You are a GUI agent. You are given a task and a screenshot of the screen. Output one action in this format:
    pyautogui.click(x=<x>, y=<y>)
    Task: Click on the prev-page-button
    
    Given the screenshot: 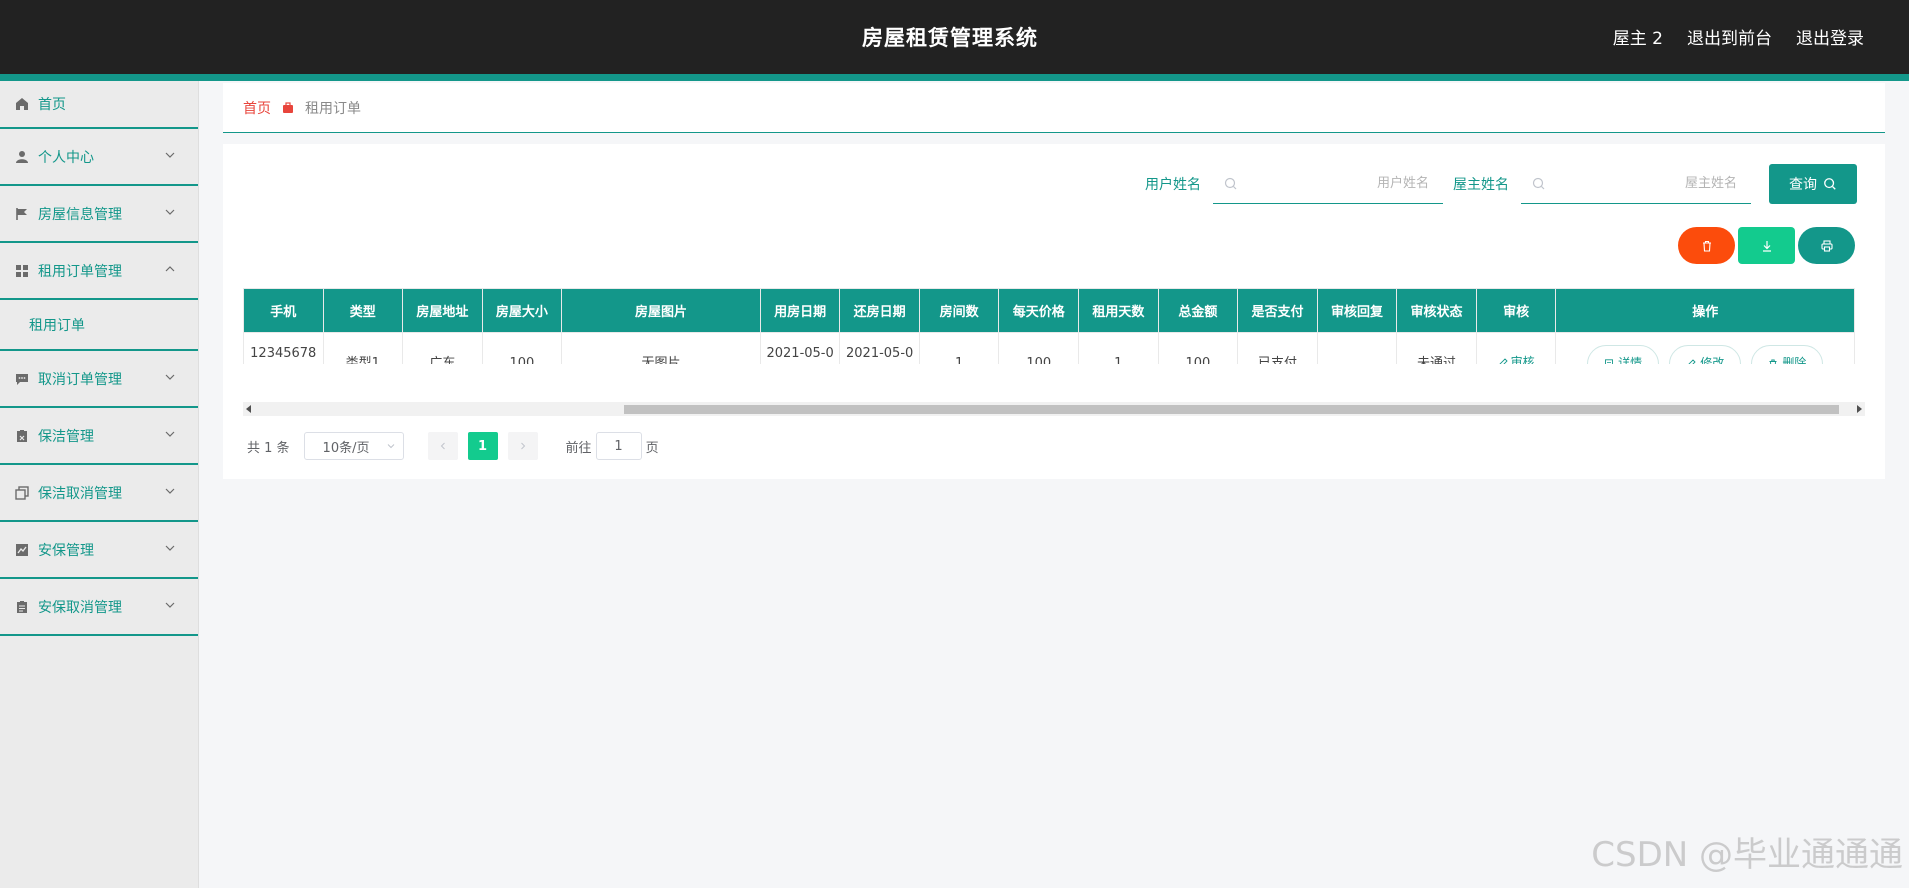 What is the action you would take?
    pyautogui.click(x=442, y=446)
    